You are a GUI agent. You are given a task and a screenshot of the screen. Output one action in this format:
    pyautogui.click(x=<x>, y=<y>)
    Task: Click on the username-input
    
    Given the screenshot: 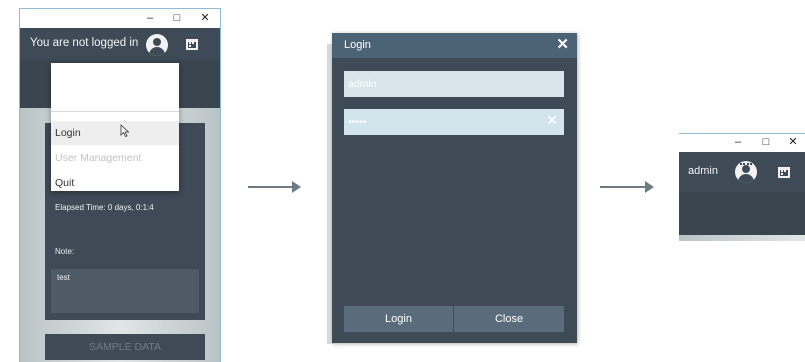 What is the action you would take?
    pyautogui.click(x=454, y=84)
    